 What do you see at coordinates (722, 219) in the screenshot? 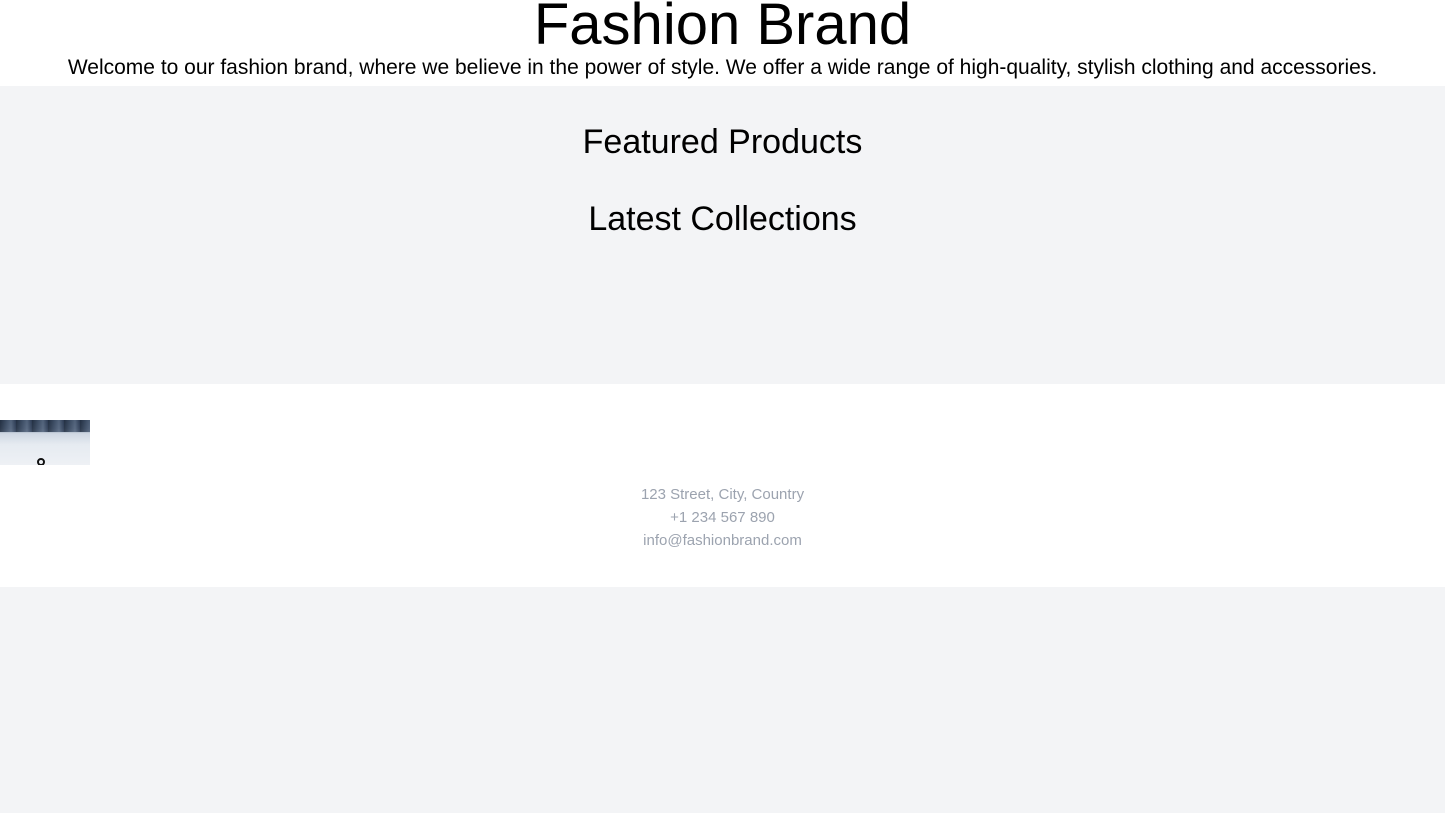
I see `latest-collections-title: Latest Collections` at bounding box center [722, 219].